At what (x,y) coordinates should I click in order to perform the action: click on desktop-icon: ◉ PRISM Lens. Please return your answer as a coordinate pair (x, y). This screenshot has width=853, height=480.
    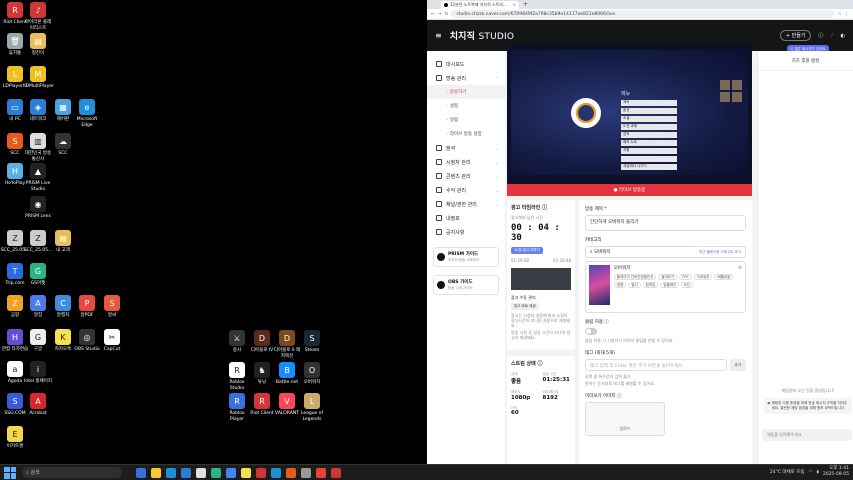
    Looking at the image, I should click on (38, 208).